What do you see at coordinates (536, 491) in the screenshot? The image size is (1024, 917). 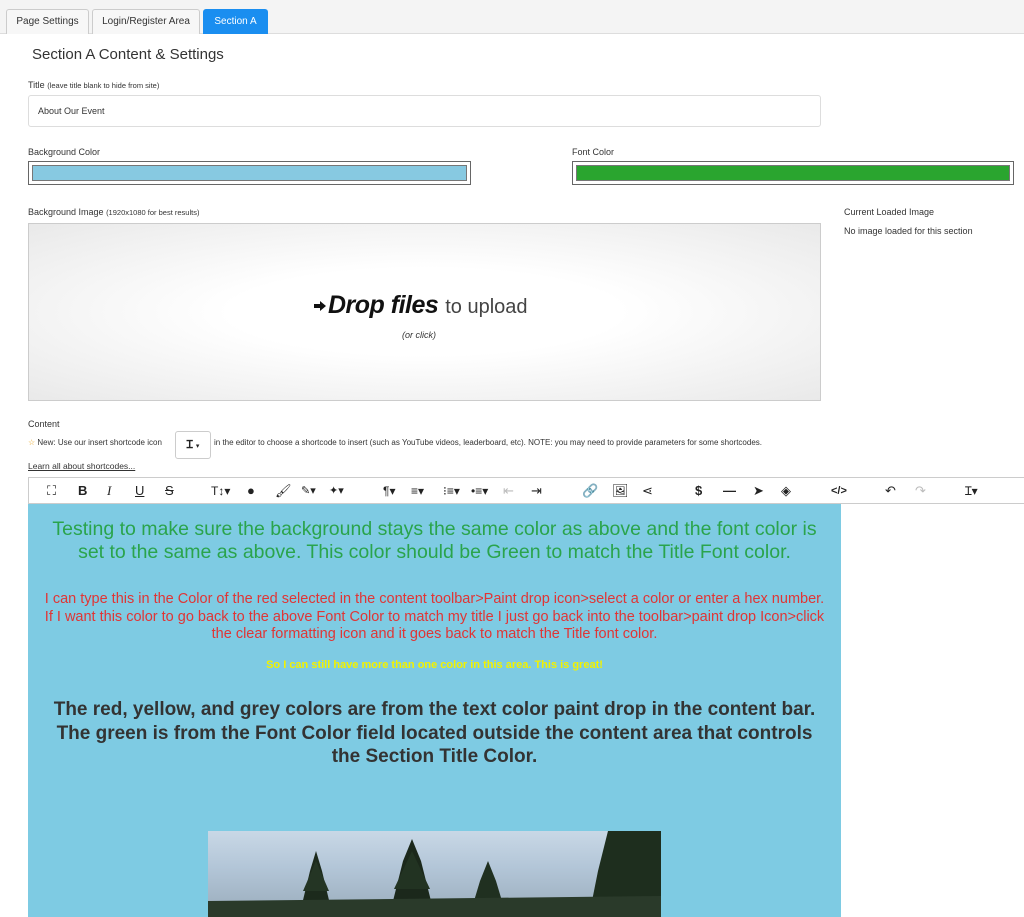 I see `indent-icon: ⇥` at bounding box center [536, 491].